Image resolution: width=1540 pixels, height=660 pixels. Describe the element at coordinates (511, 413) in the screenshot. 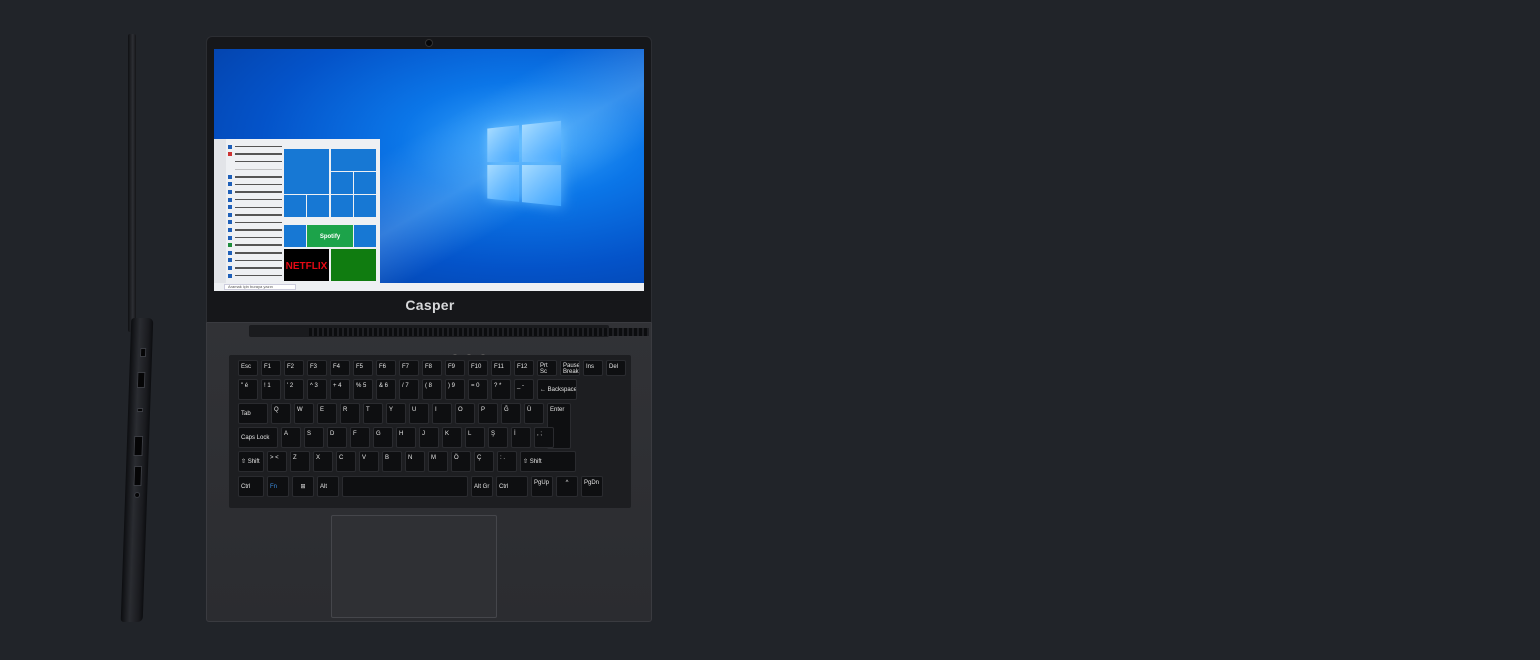

I see `key-g-breve: Ğ` at that location.